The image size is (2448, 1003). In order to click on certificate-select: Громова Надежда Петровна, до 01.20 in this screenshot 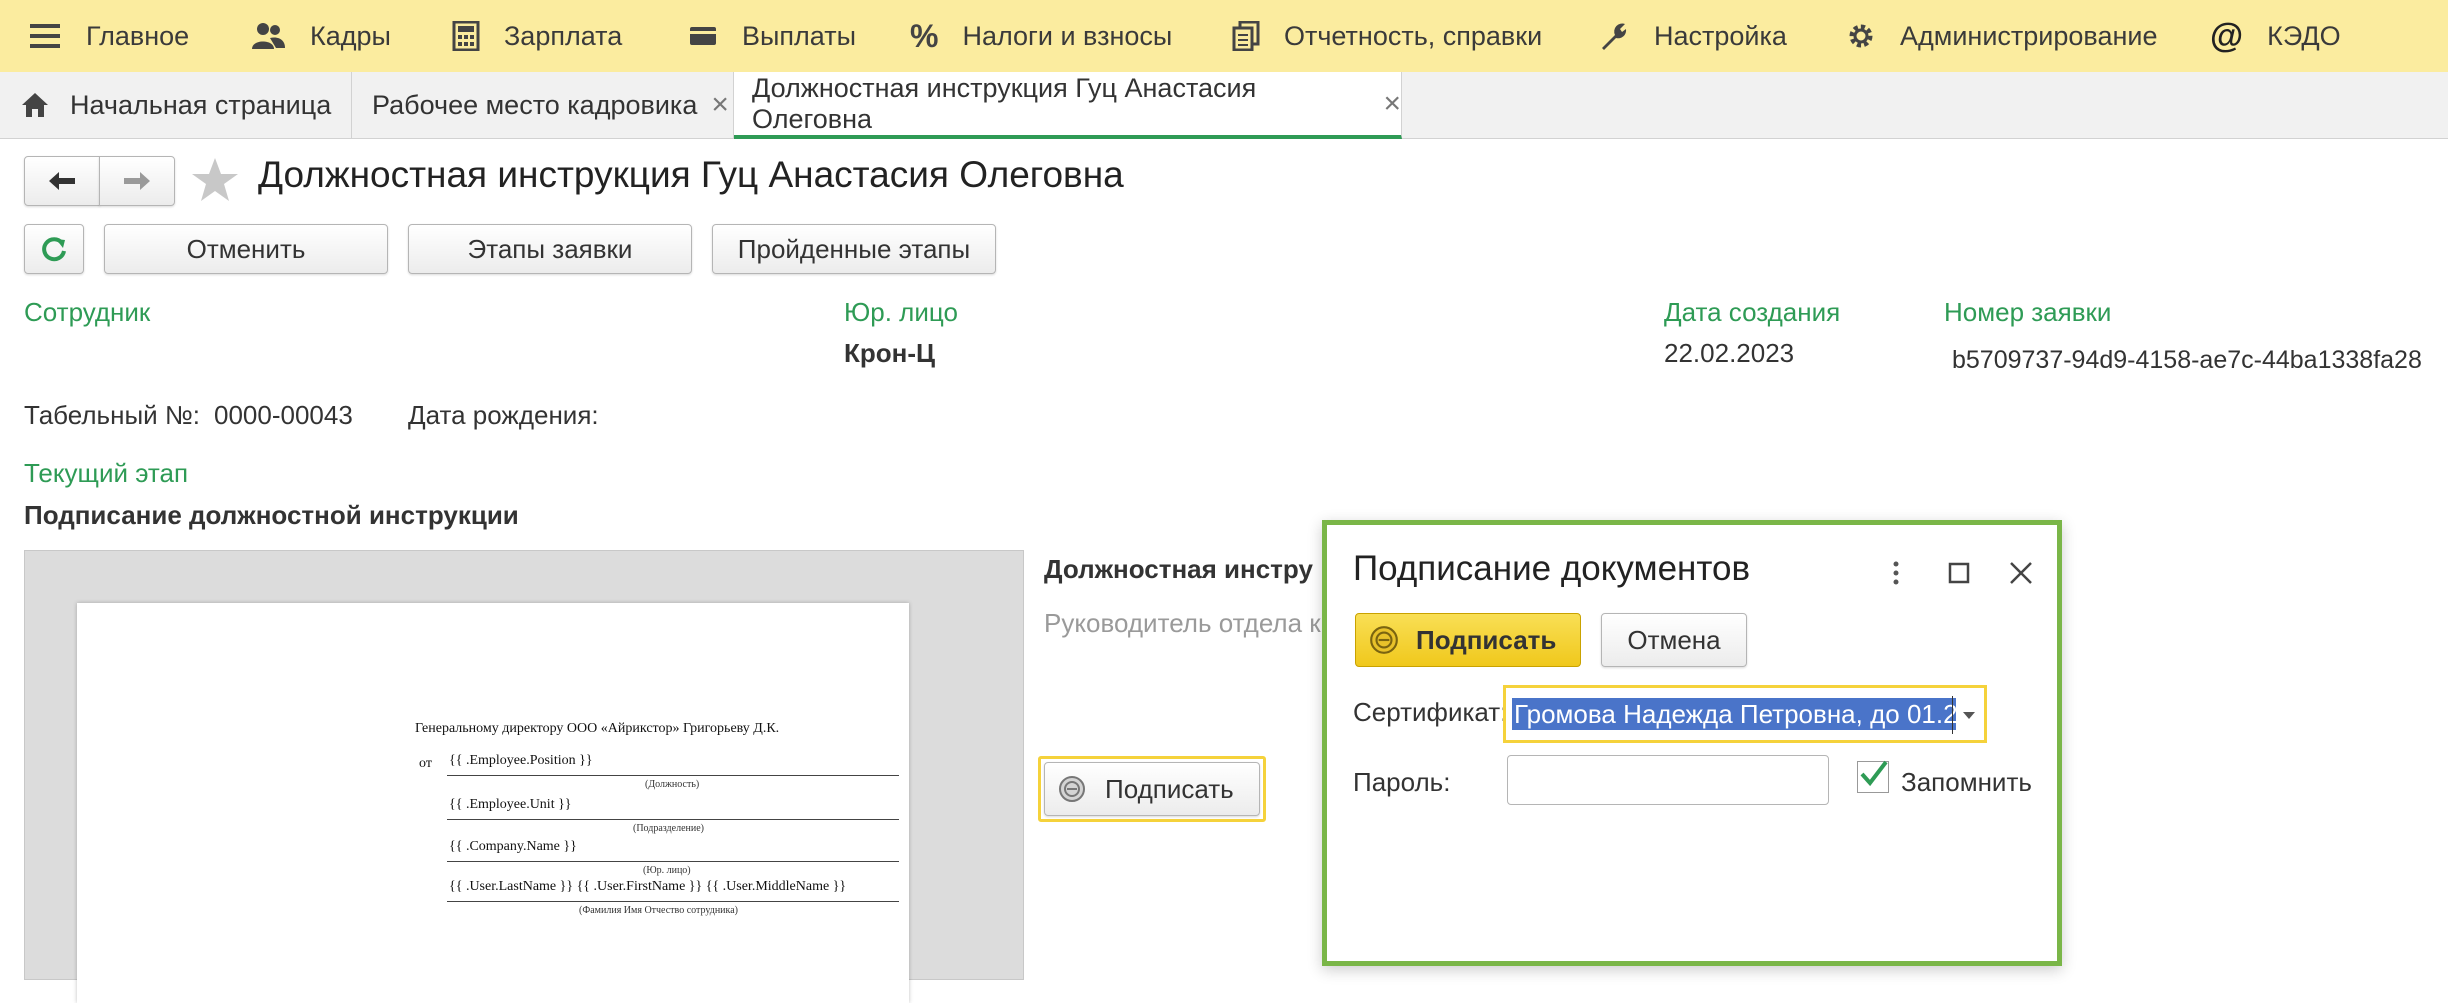, I will do `click(1745, 714)`.